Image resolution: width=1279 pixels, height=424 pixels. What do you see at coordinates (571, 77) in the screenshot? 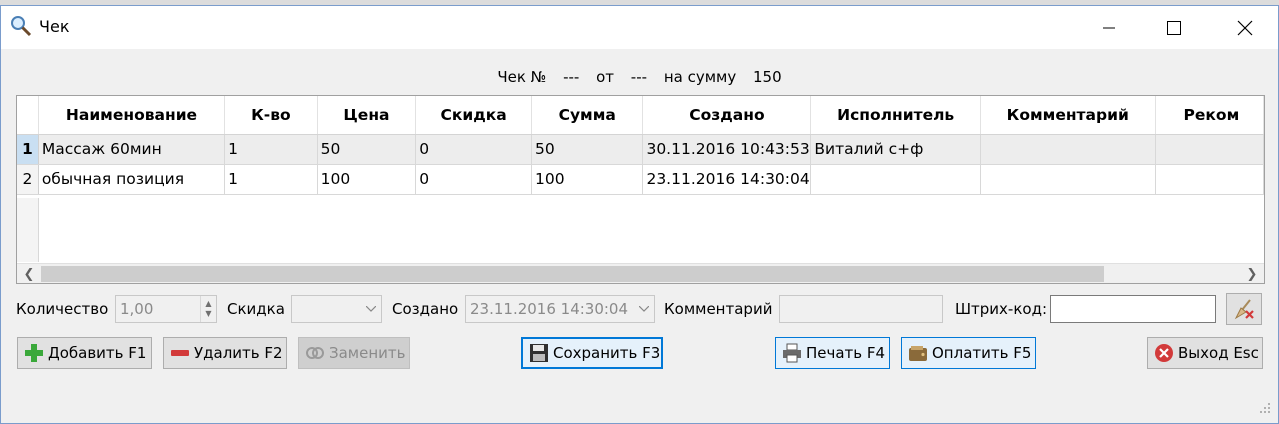
I see `check-number-value: ---` at bounding box center [571, 77].